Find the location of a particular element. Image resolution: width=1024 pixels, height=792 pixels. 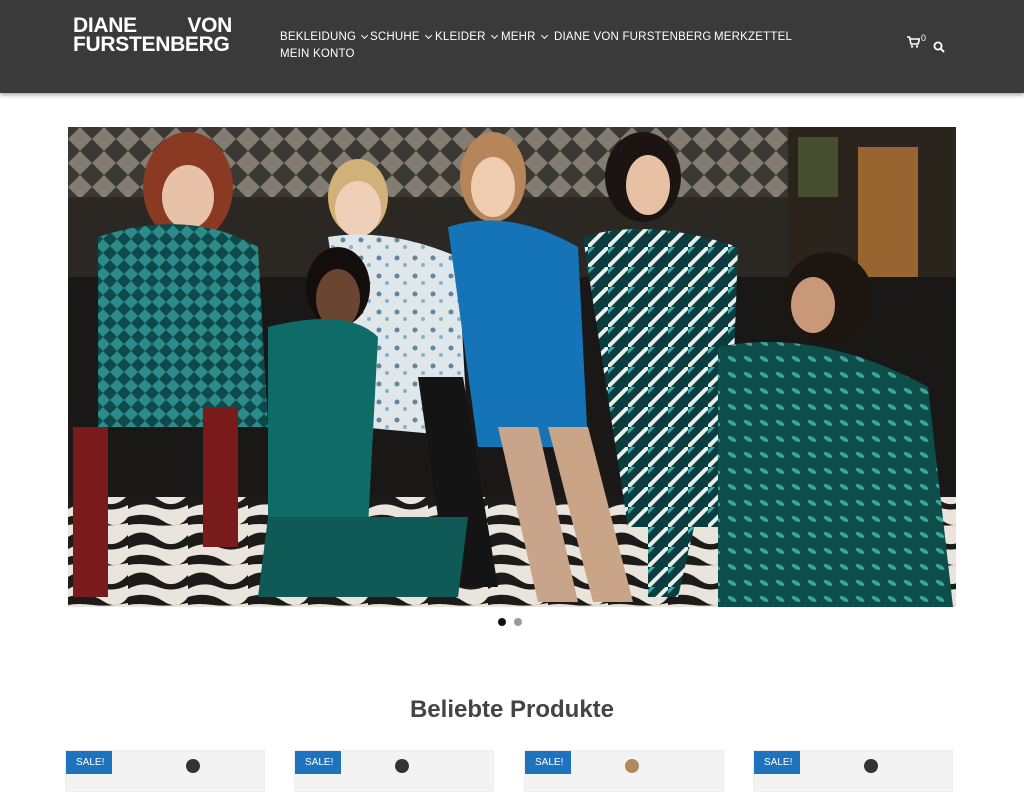

nav-item-label: BEKLEIDUNG is located at coordinates (318, 37).